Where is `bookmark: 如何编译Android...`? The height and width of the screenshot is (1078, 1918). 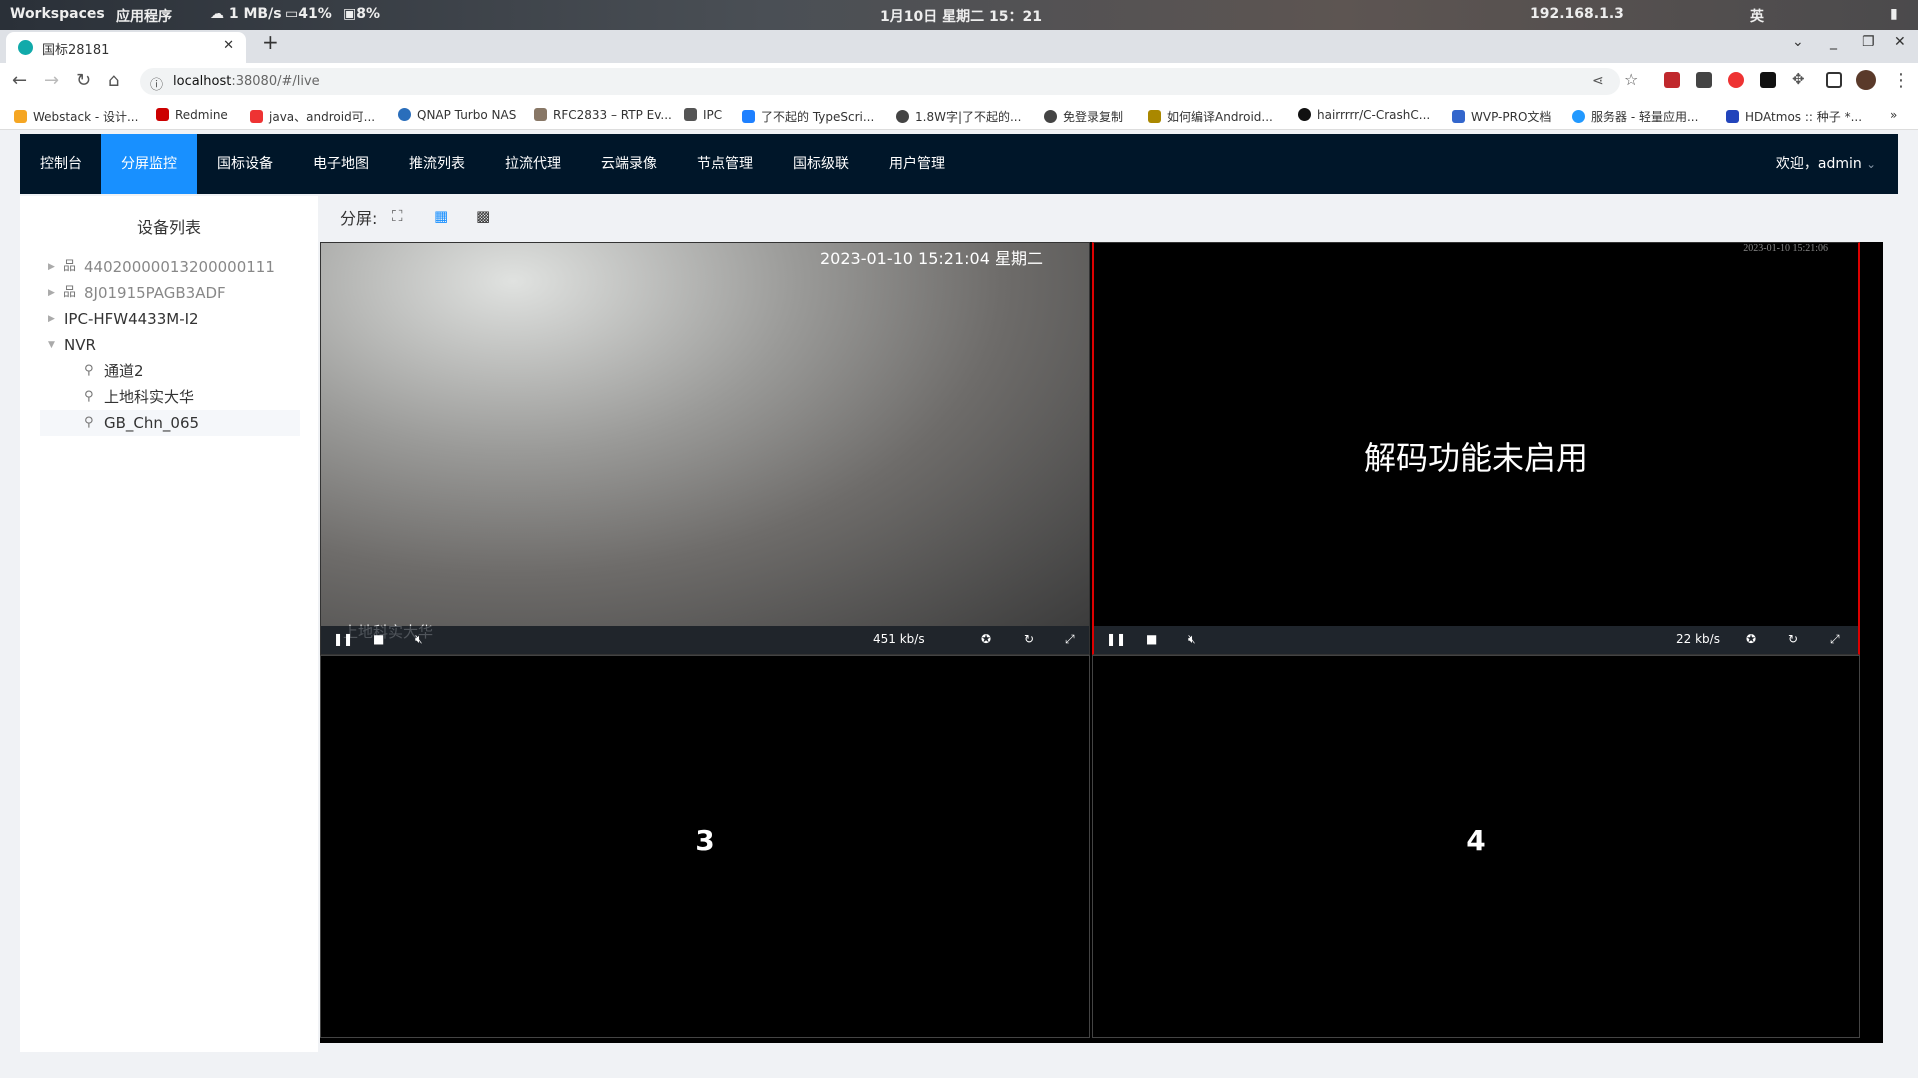 bookmark: 如何编译Android... is located at coordinates (1210, 116).